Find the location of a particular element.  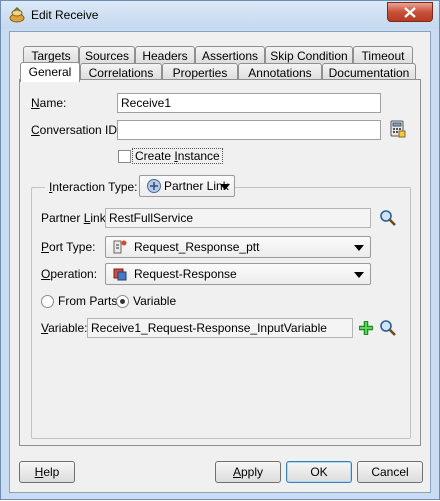

operation-icon is located at coordinates (120, 274).